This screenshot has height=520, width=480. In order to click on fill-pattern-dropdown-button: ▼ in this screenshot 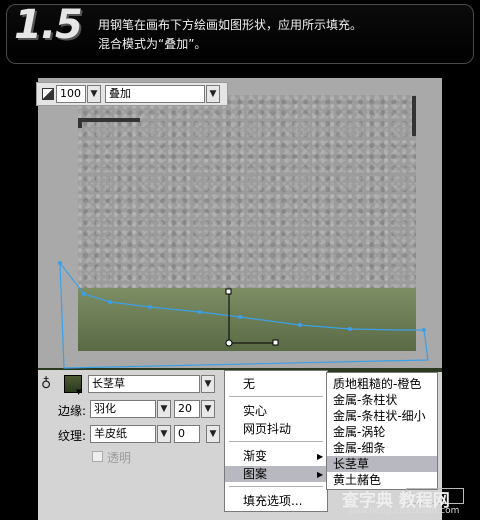, I will do `click(208, 384)`.